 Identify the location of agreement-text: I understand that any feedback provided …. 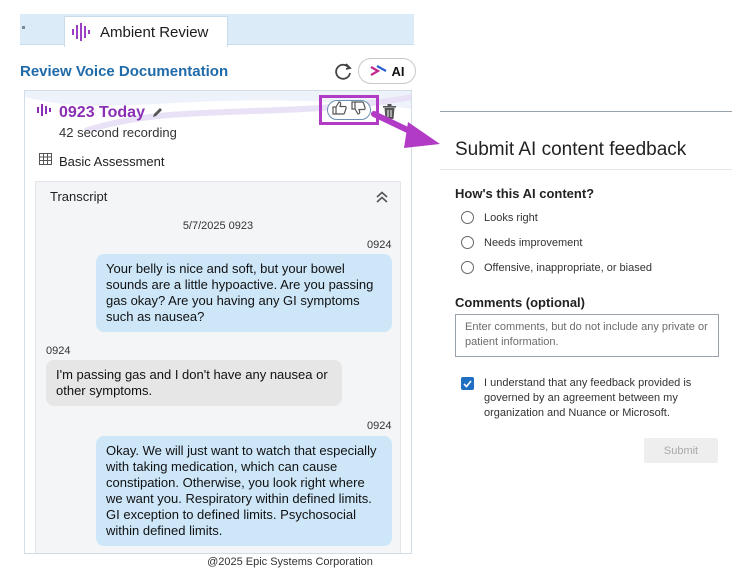
(588, 398).